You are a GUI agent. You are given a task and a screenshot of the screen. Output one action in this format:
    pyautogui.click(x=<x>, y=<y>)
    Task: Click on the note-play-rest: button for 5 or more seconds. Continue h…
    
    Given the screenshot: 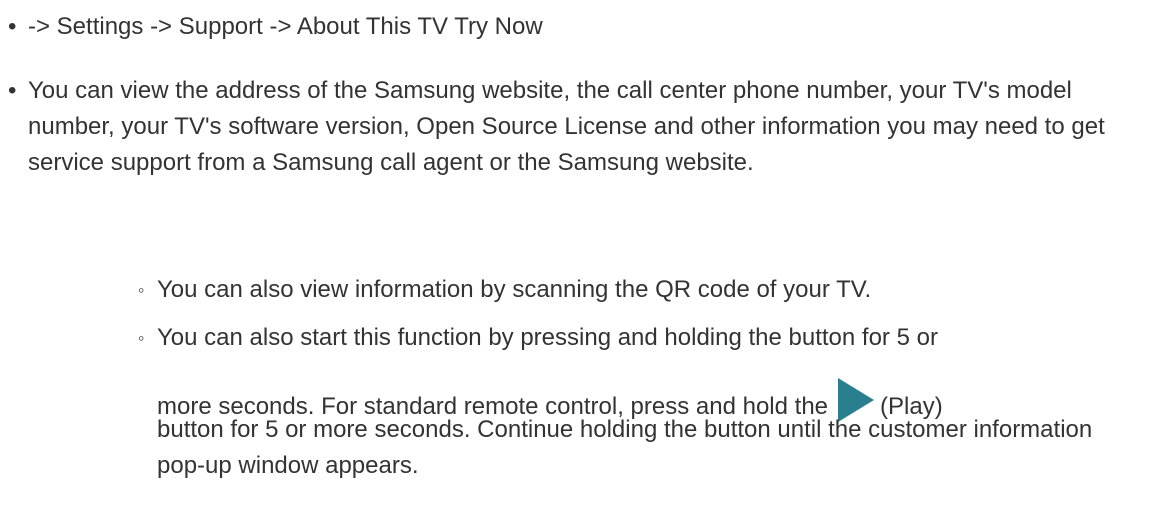 What is the action you would take?
    pyautogui.click(x=625, y=447)
    